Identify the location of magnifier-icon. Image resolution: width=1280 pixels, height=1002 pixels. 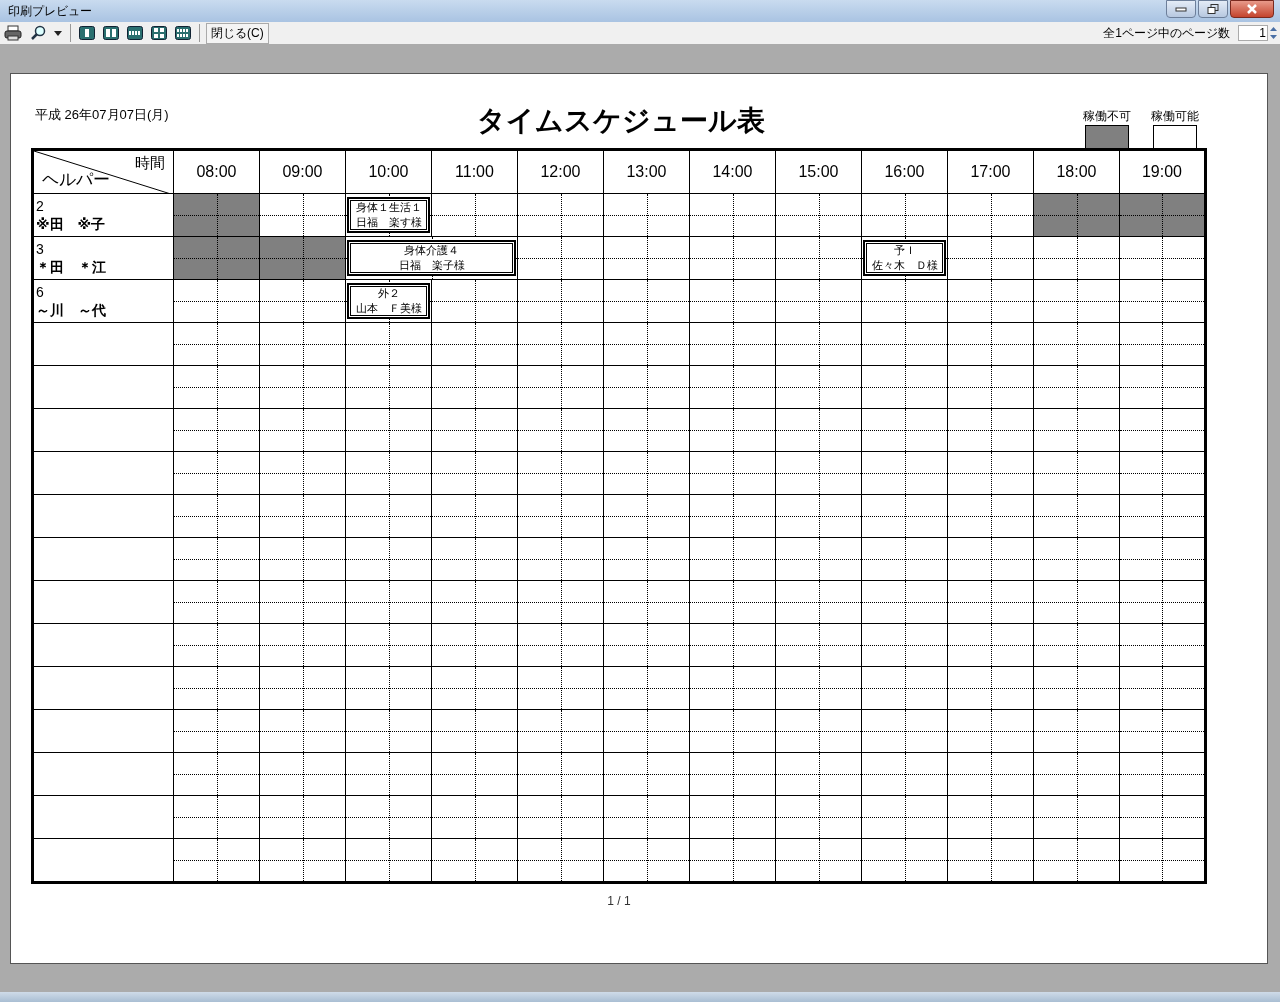
(38, 33).